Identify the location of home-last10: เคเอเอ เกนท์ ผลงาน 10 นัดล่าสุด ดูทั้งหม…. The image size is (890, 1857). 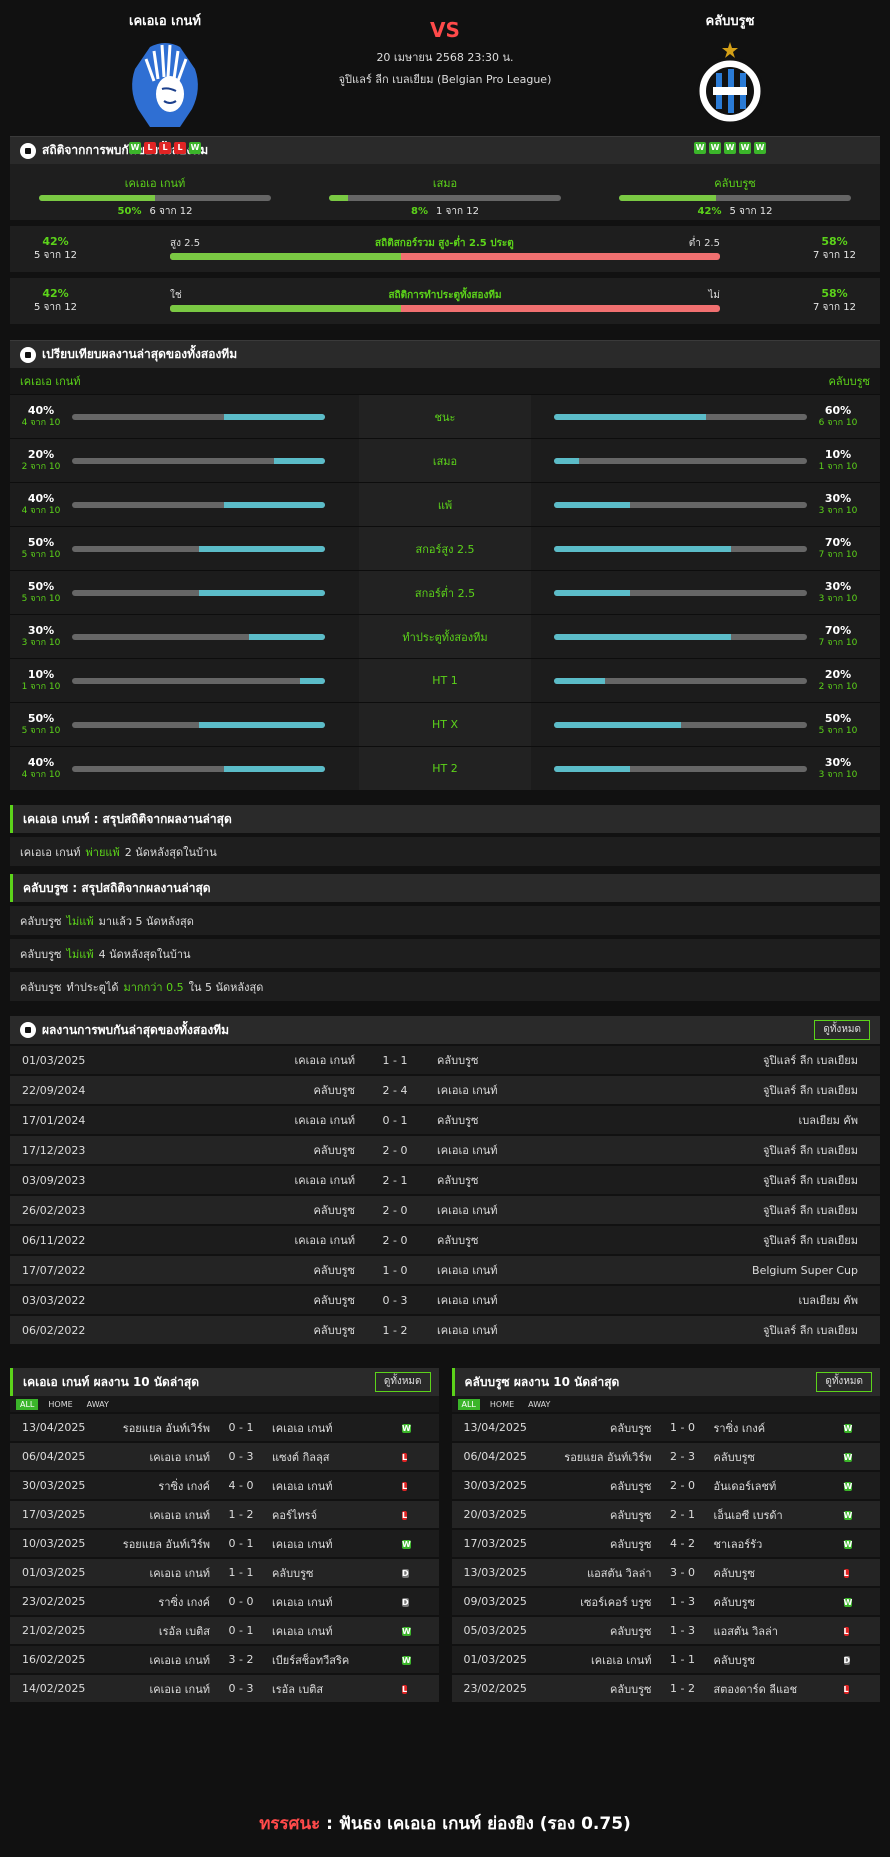
(224, 1535).